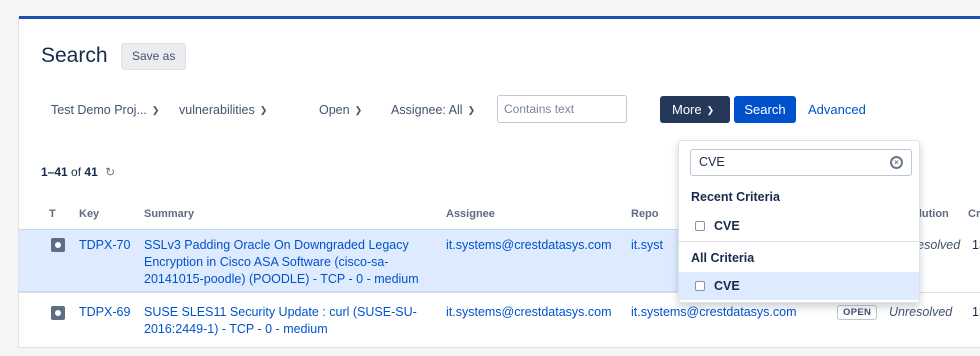  I want to click on project-filter: Test Demo Proj... ❯, so click(105, 110).